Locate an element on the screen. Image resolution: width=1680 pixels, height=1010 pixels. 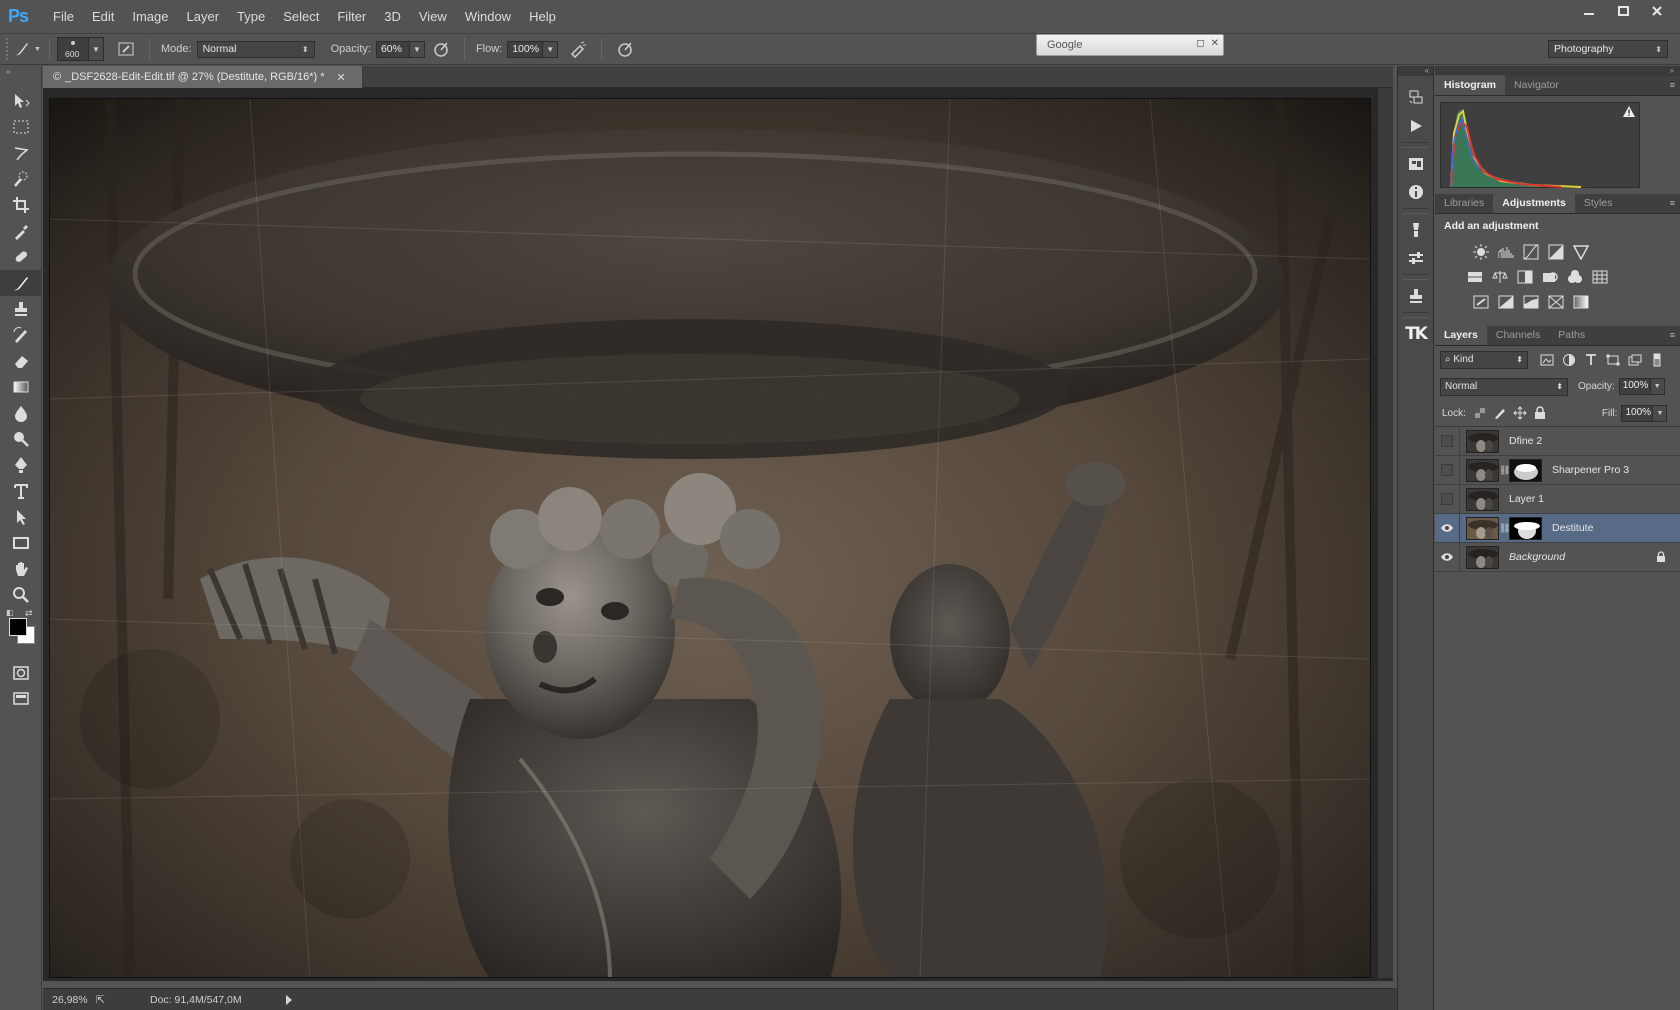
layer-row: ⛓ Destitute is located at coordinates (1557, 528).